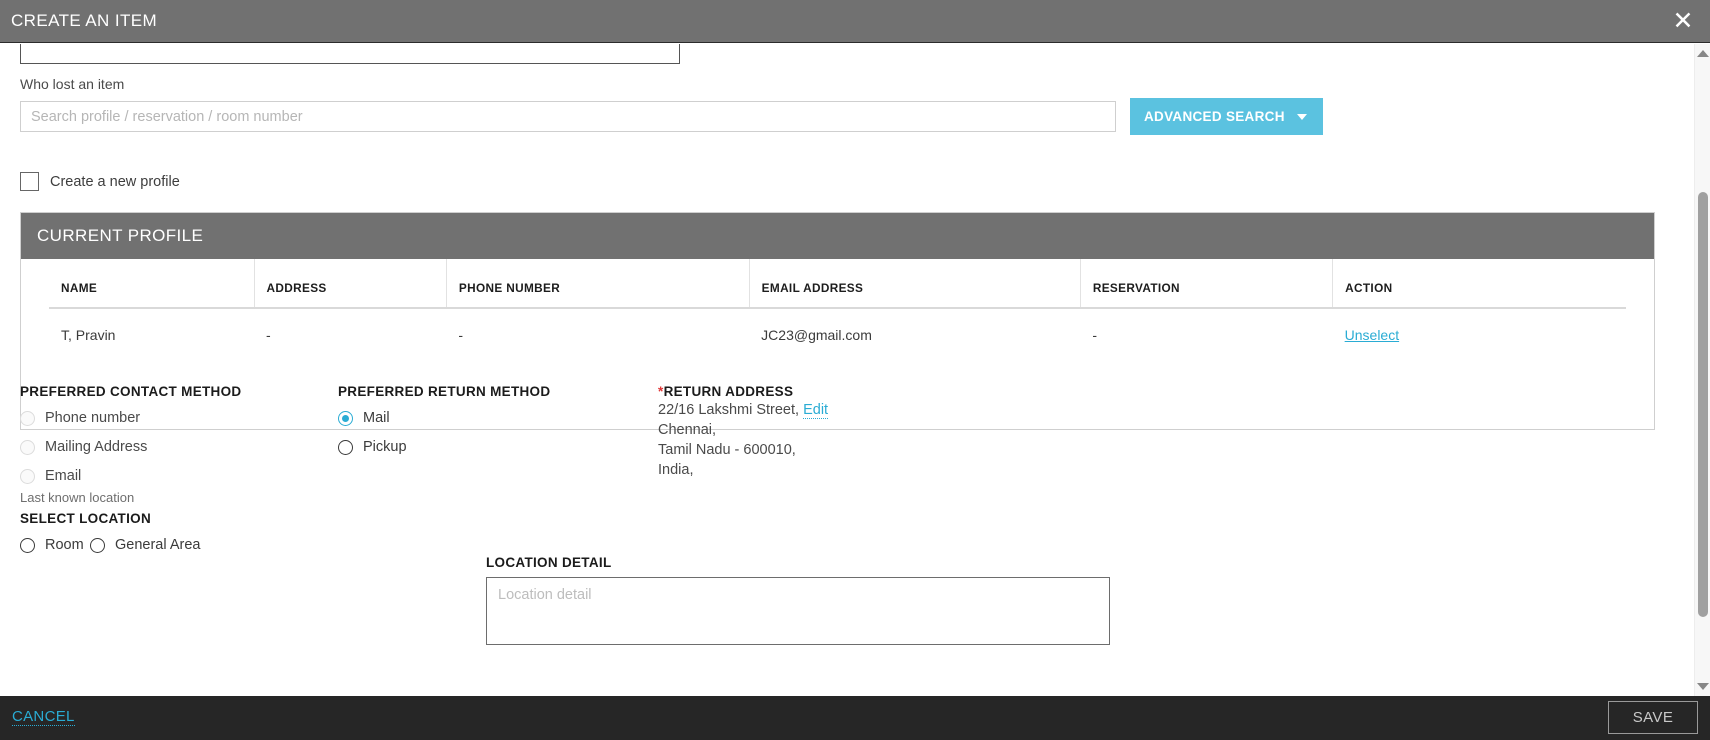  Describe the element at coordinates (85, 518) in the screenshot. I see `select-location-title: SELECT LOCATION` at that location.